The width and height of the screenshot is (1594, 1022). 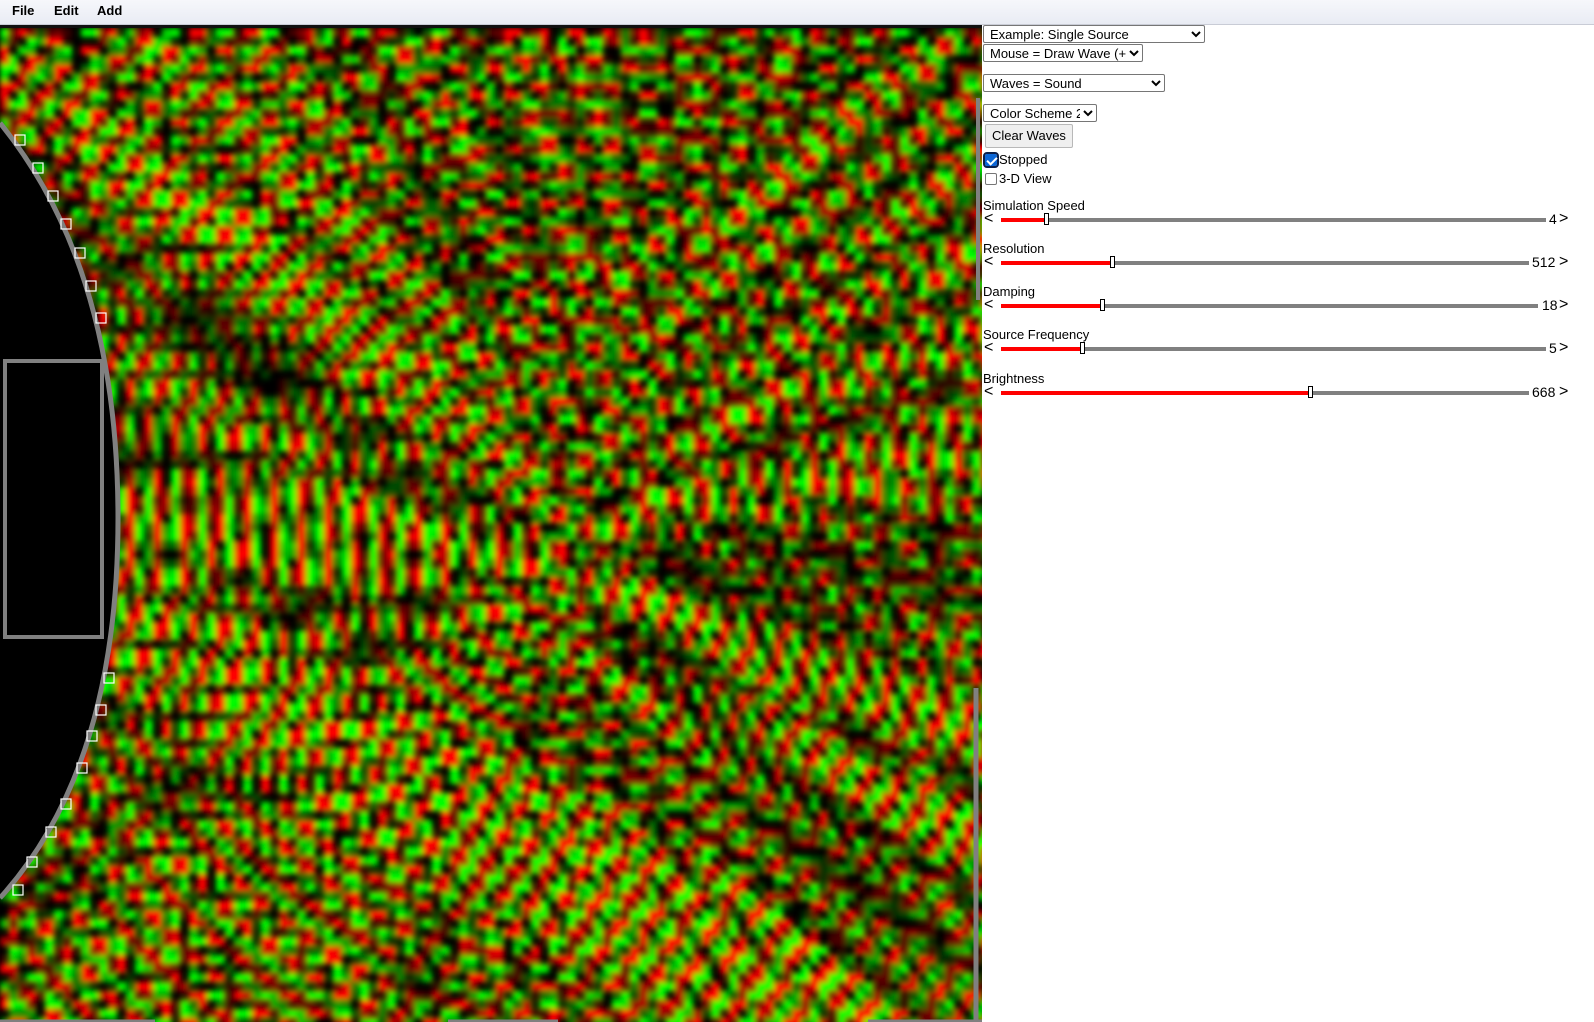 I want to click on frequency-slider: < 5 >, so click(x=1288, y=349).